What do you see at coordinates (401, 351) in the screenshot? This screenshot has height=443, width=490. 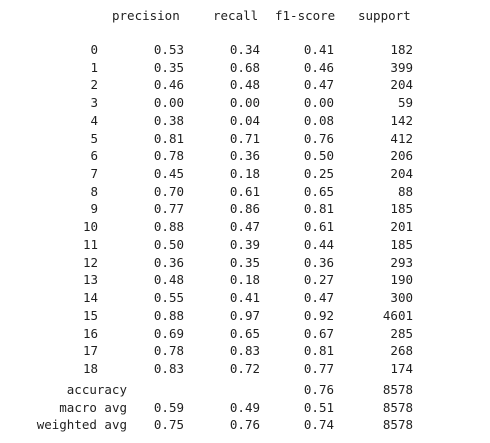 I see `support-value: 268` at bounding box center [401, 351].